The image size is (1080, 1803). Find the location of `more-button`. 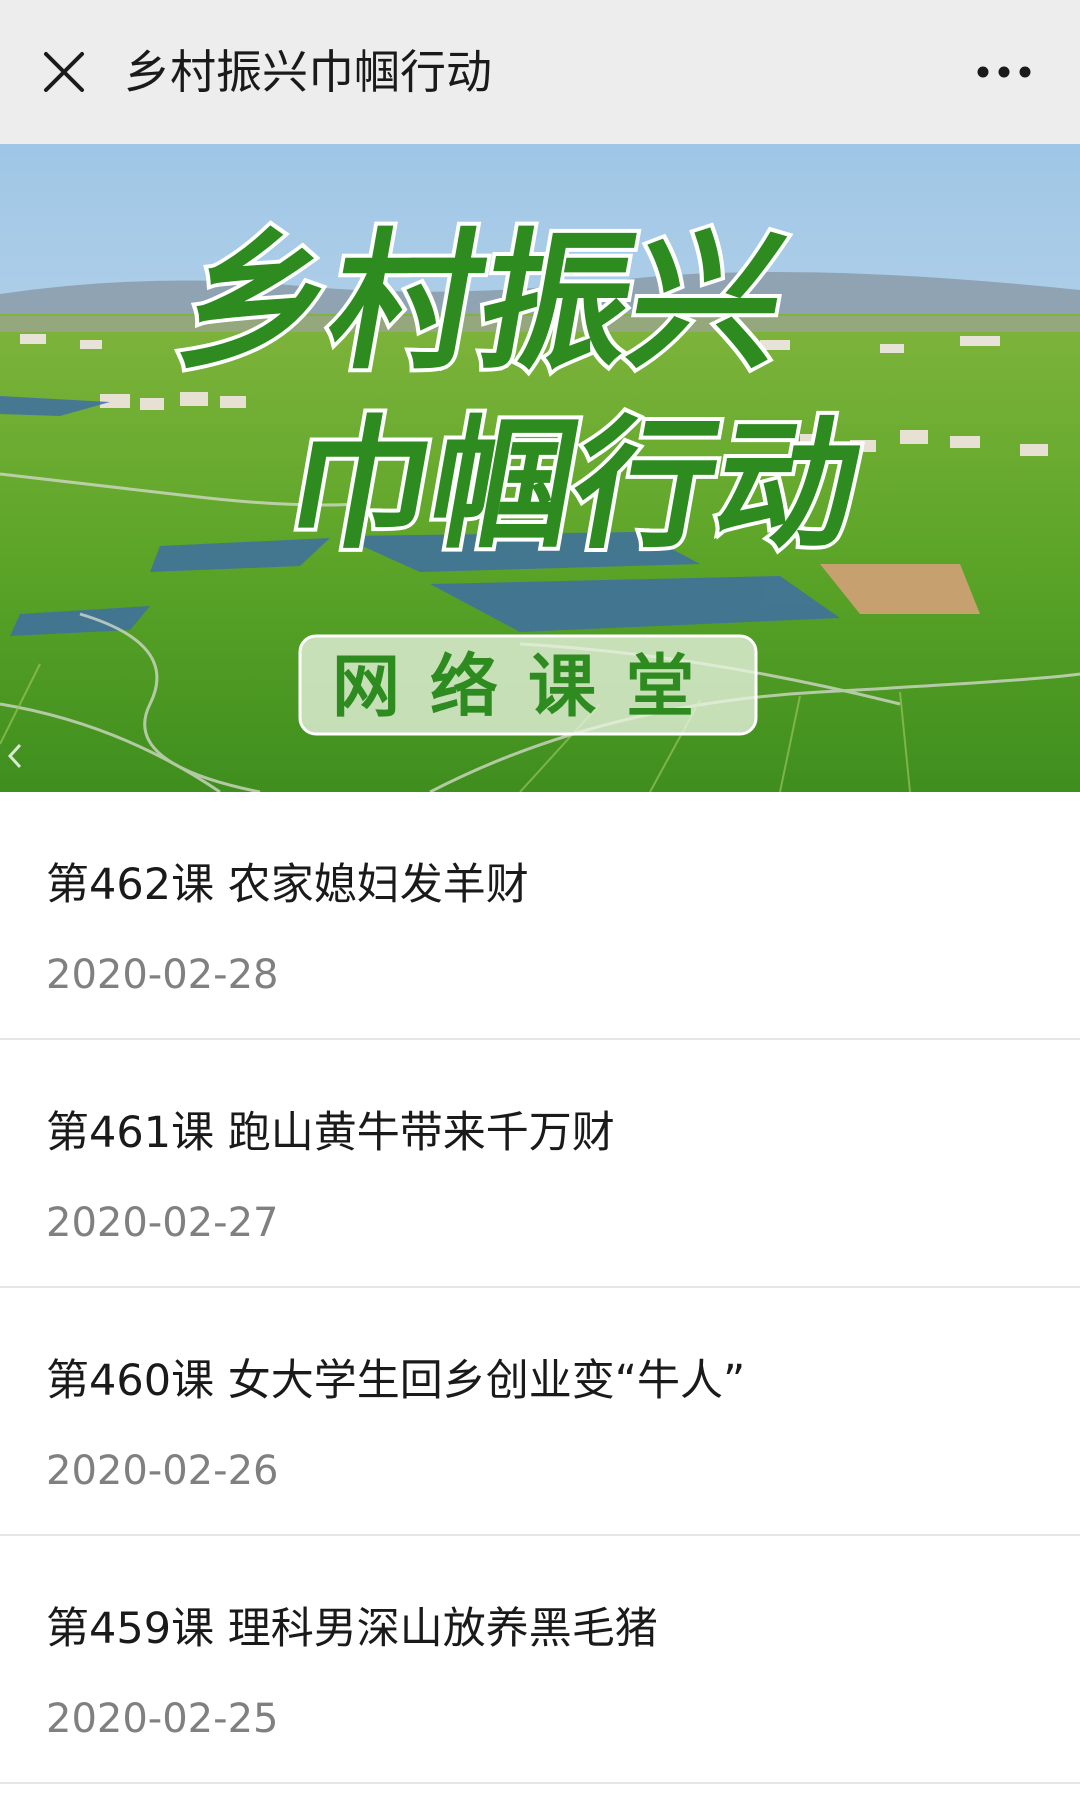

more-button is located at coordinates (1004, 72).